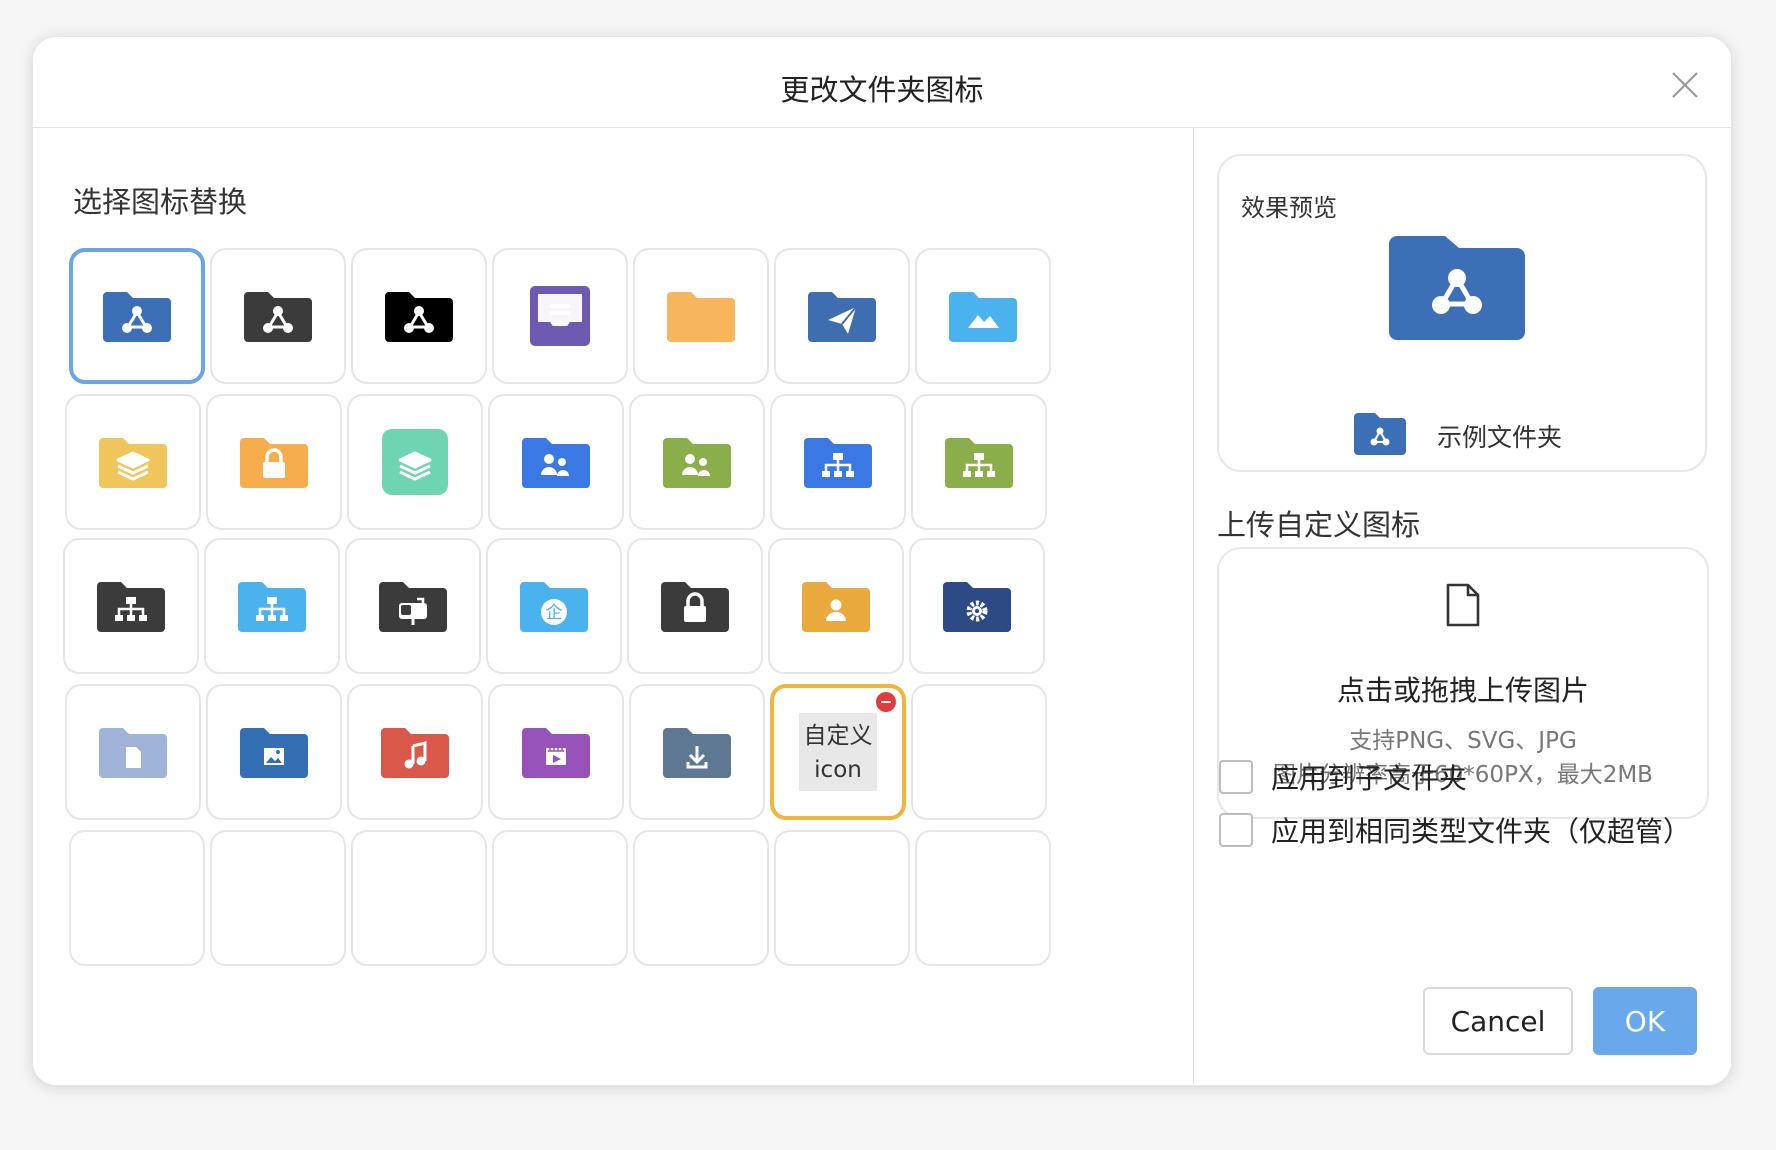  I want to click on preview-label: 效果预览, so click(1289, 208).